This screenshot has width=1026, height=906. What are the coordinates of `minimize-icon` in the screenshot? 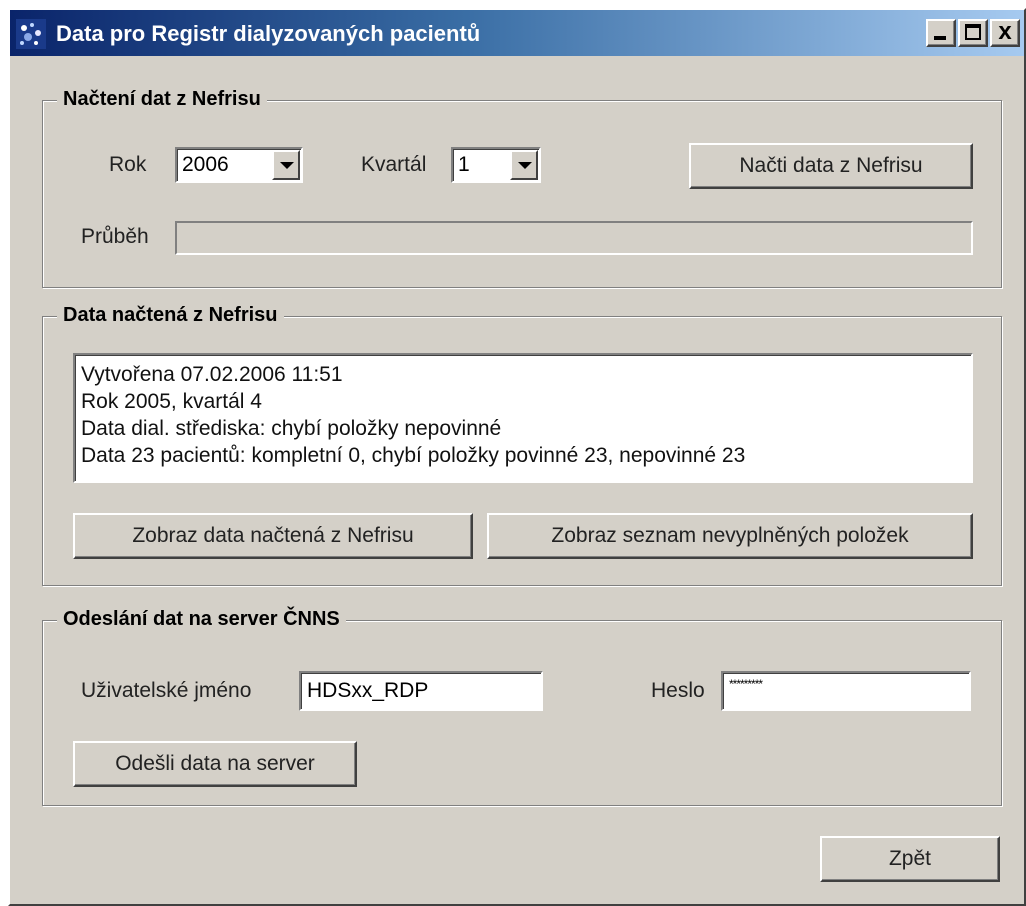 It's located at (940, 38).